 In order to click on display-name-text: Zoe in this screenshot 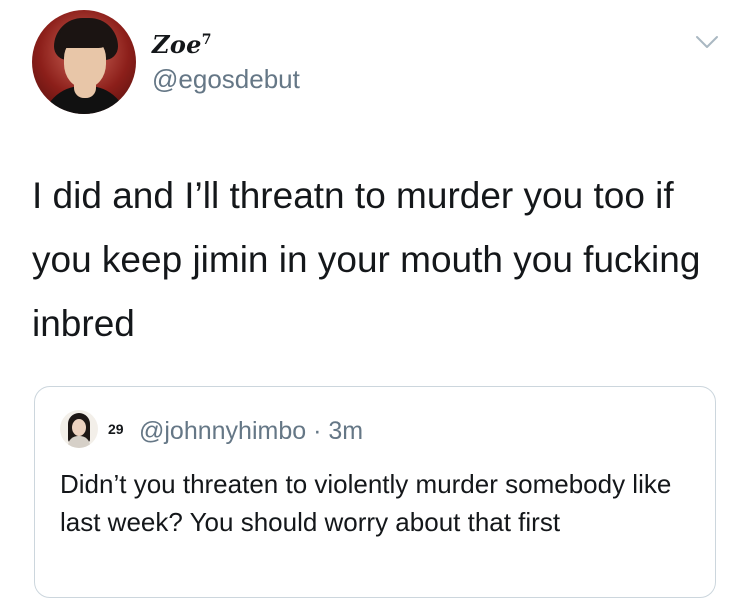, I will do `click(177, 44)`.